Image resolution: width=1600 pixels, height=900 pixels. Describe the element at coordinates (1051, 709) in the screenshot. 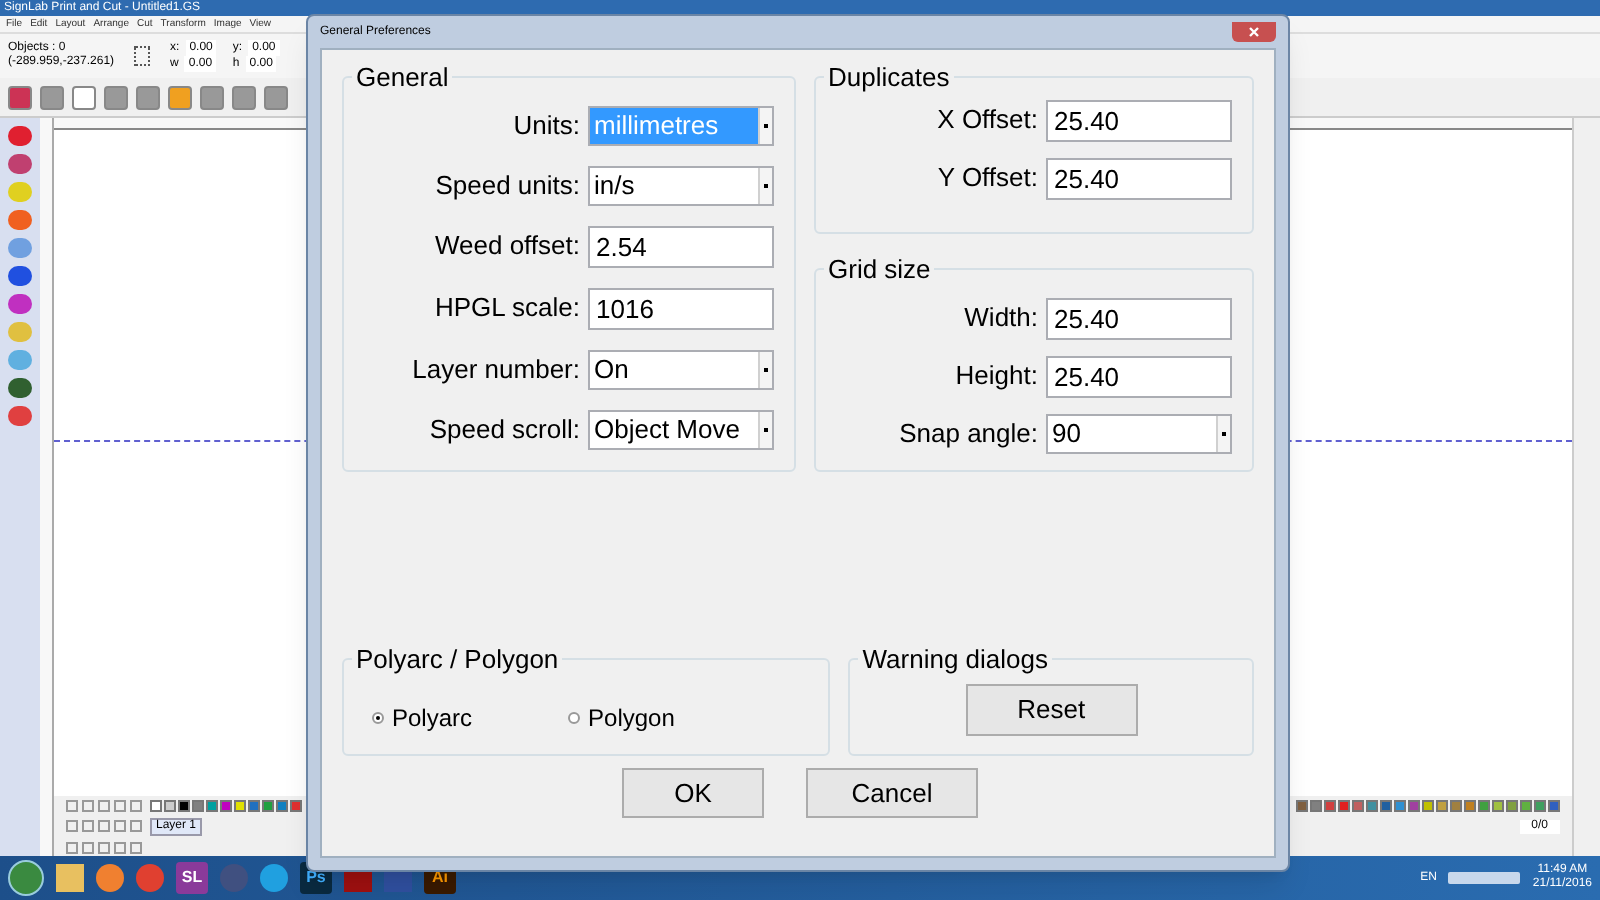

I see `reset-button: Reset` at that location.